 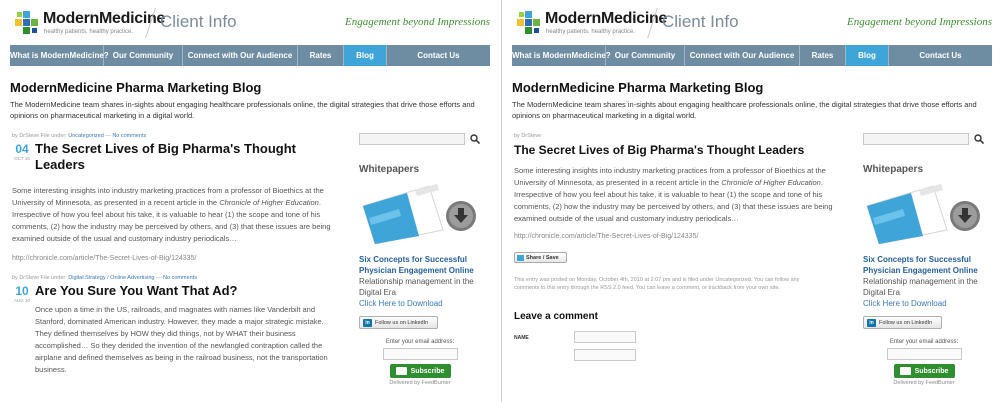 What do you see at coordinates (185, 291) in the screenshot?
I see `post-title-link: Are You Sure You Want That Ad?` at bounding box center [185, 291].